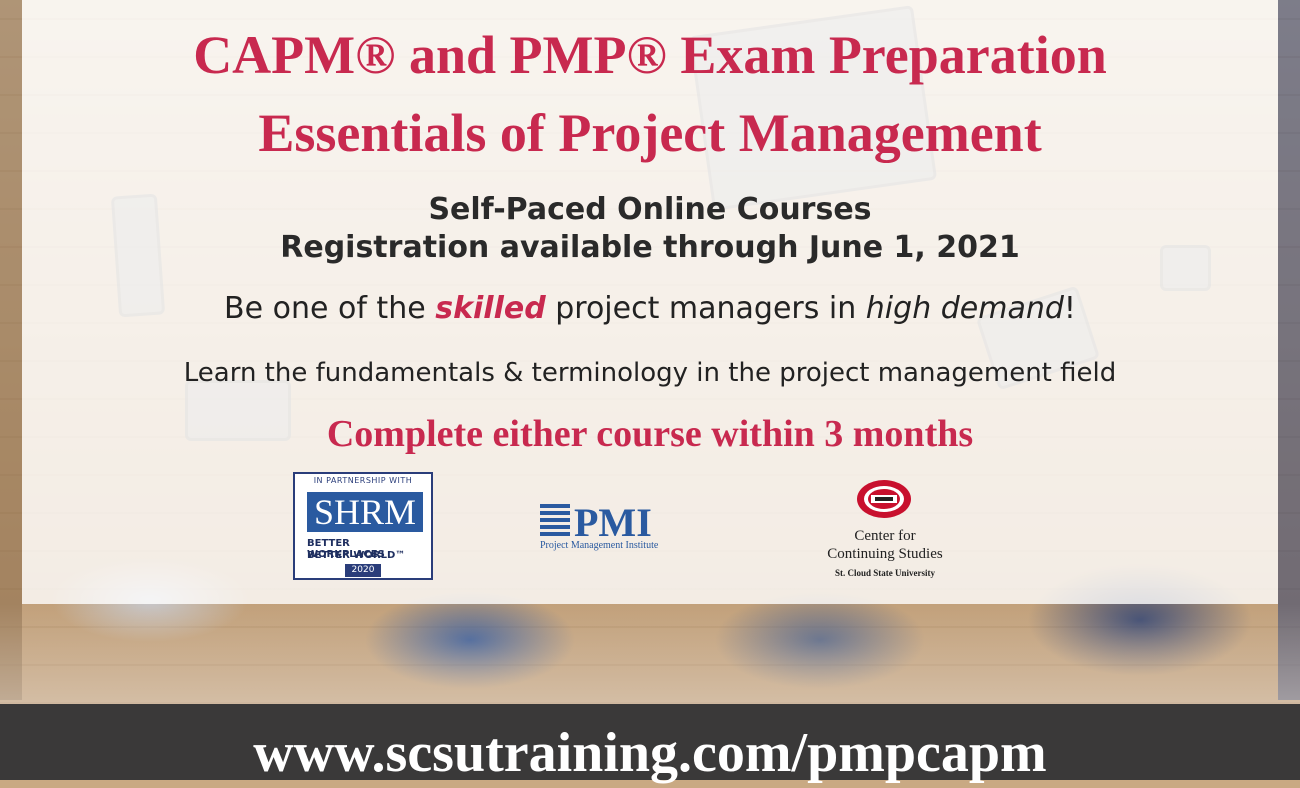 This screenshot has height=788, width=1300. Describe the element at coordinates (1069, 308) in the screenshot. I see `tagline-after: !` at that location.